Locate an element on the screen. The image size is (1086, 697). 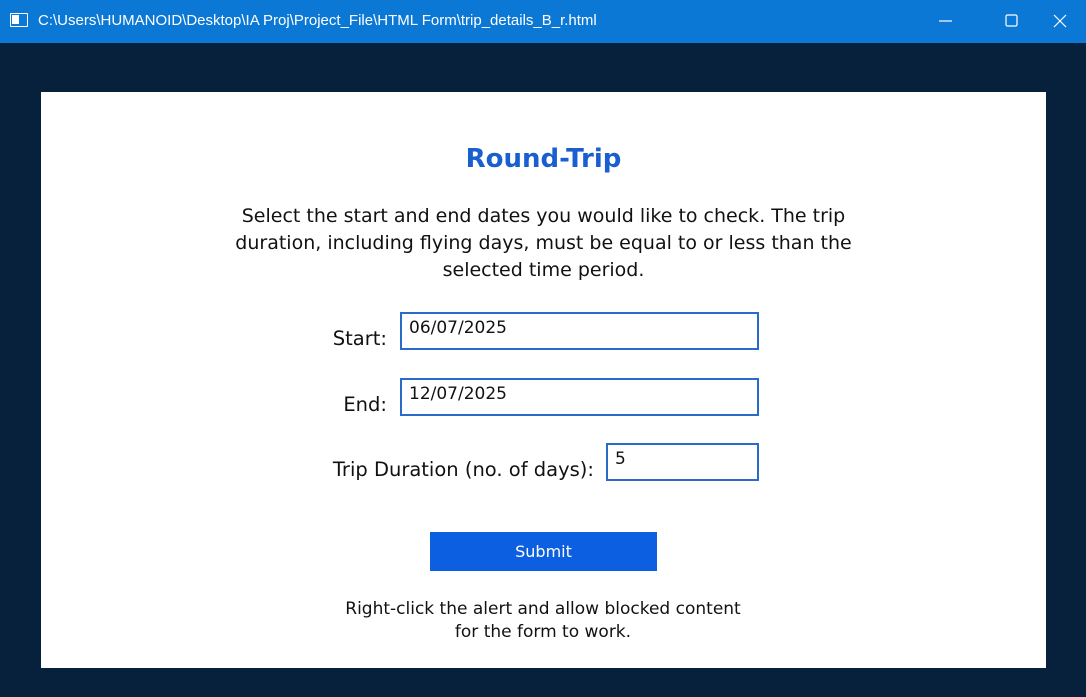
close-icon is located at coordinates (1060, 21).